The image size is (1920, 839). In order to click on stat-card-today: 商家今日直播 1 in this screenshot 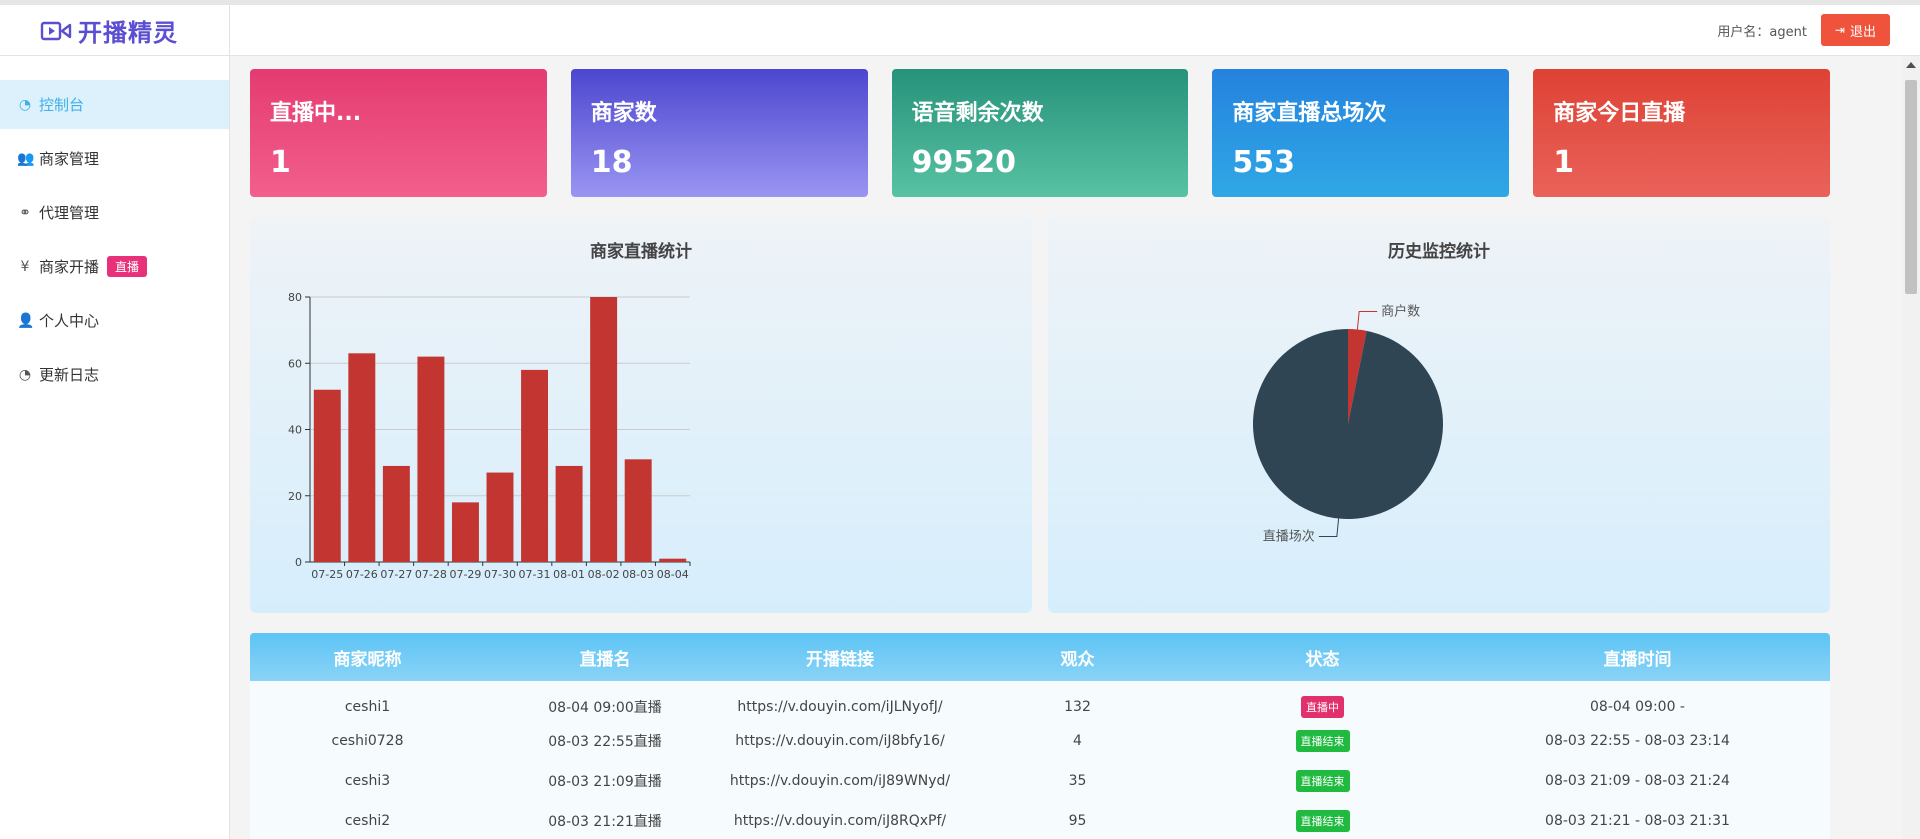, I will do `click(1681, 133)`.